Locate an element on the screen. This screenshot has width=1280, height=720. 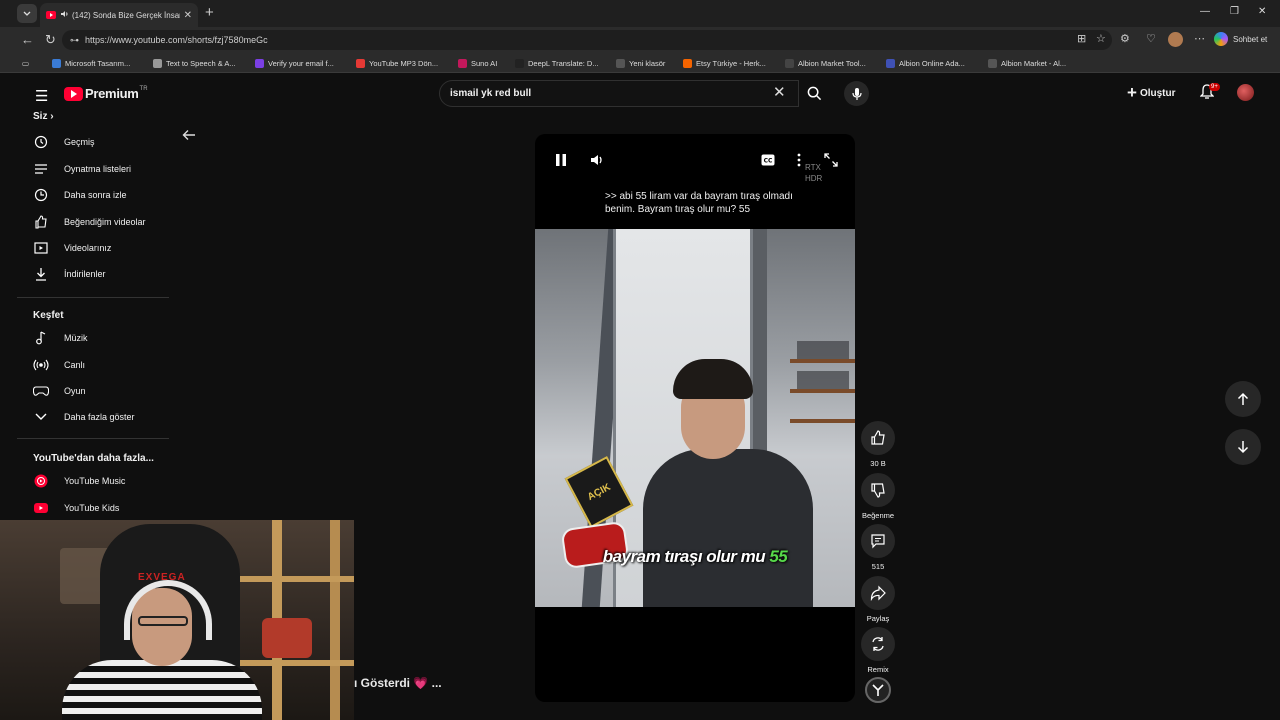
bookmark-folder: Yeni klasör is located at coordinates (640, 63).